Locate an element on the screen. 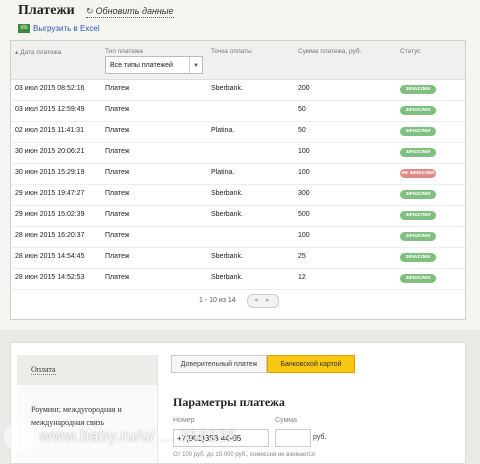  cell-date: 02 июл 2015 11:41:31 is located at coordinates (50, 130).